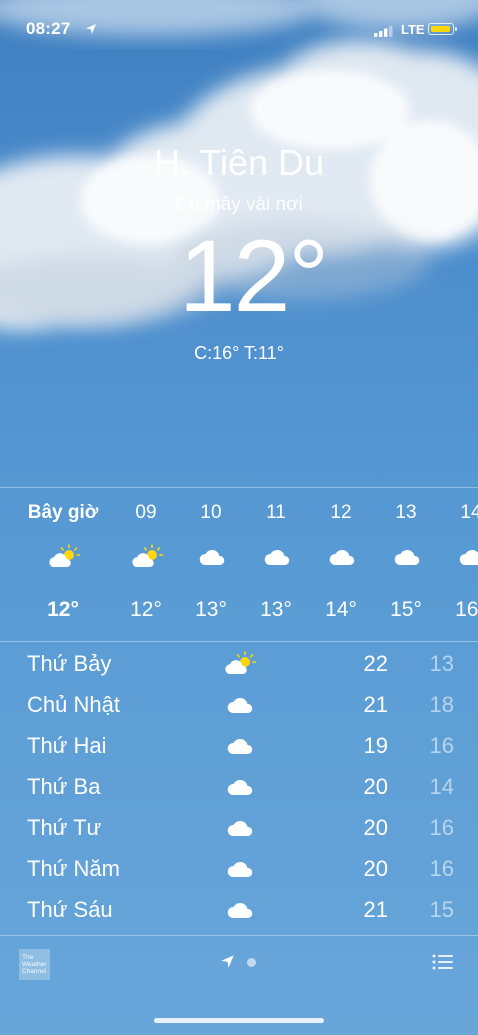 This screenshot has height=1035, width=478. What do you see at coordinates (441, 663) in the screenshot?
I see `day-low: 13` at bounding box center [441, 663].